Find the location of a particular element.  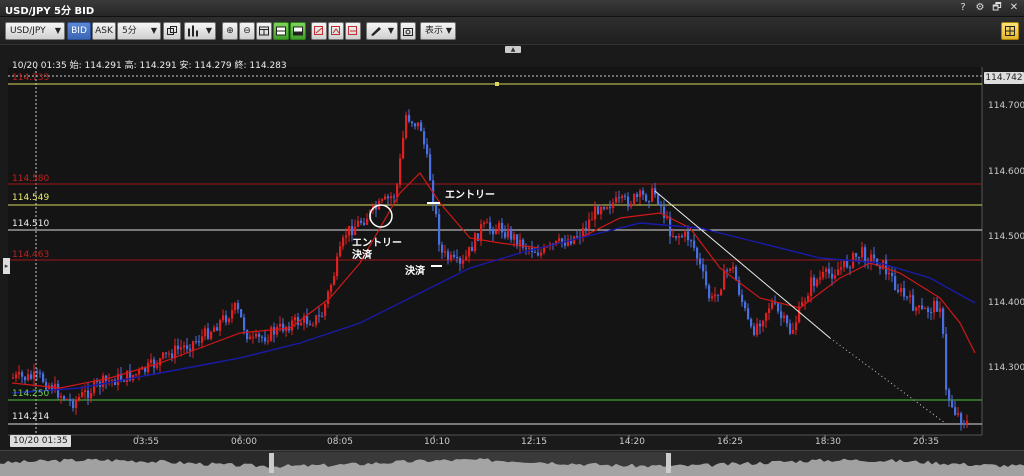

grid-layout-icon is located at coordinates (1010, 31).